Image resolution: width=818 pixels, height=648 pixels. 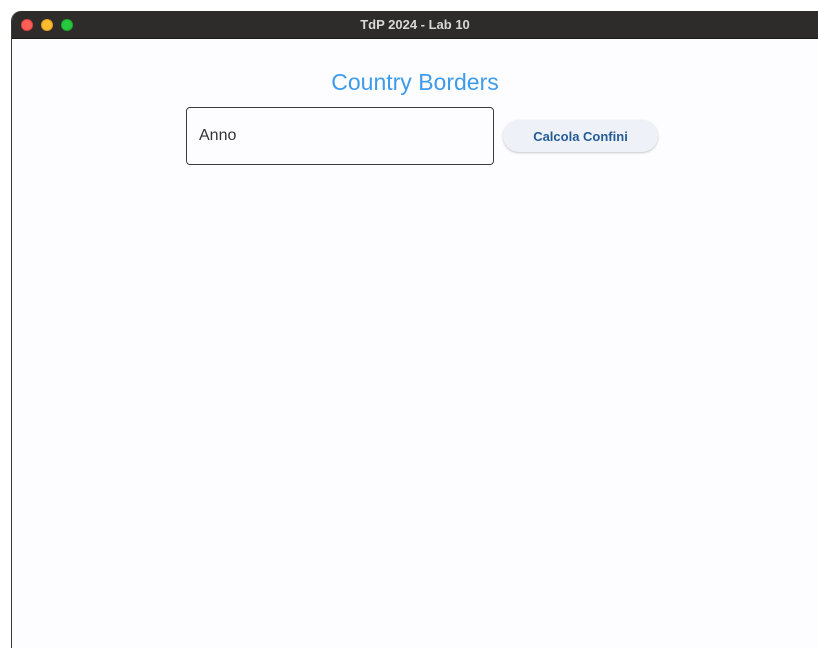 I want to click on page-title: Country Borders, so click(x=415, y=82).